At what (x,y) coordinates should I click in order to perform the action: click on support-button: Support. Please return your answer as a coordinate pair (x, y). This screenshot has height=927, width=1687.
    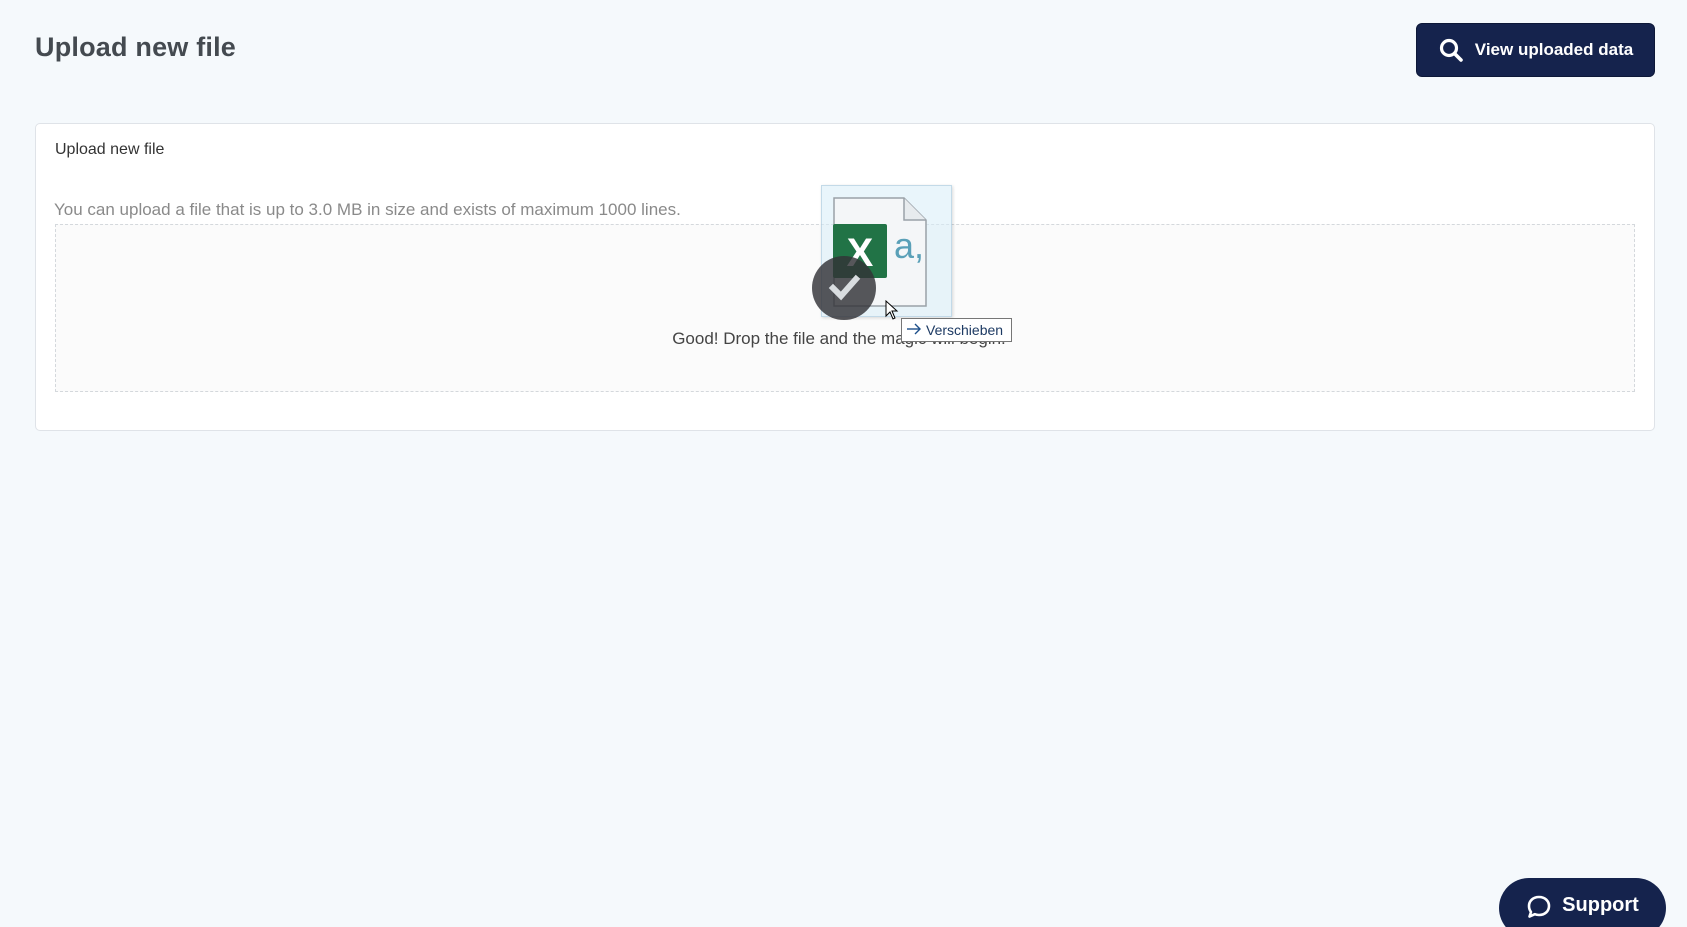
    Looking at the image, I should click on (1582, 902).